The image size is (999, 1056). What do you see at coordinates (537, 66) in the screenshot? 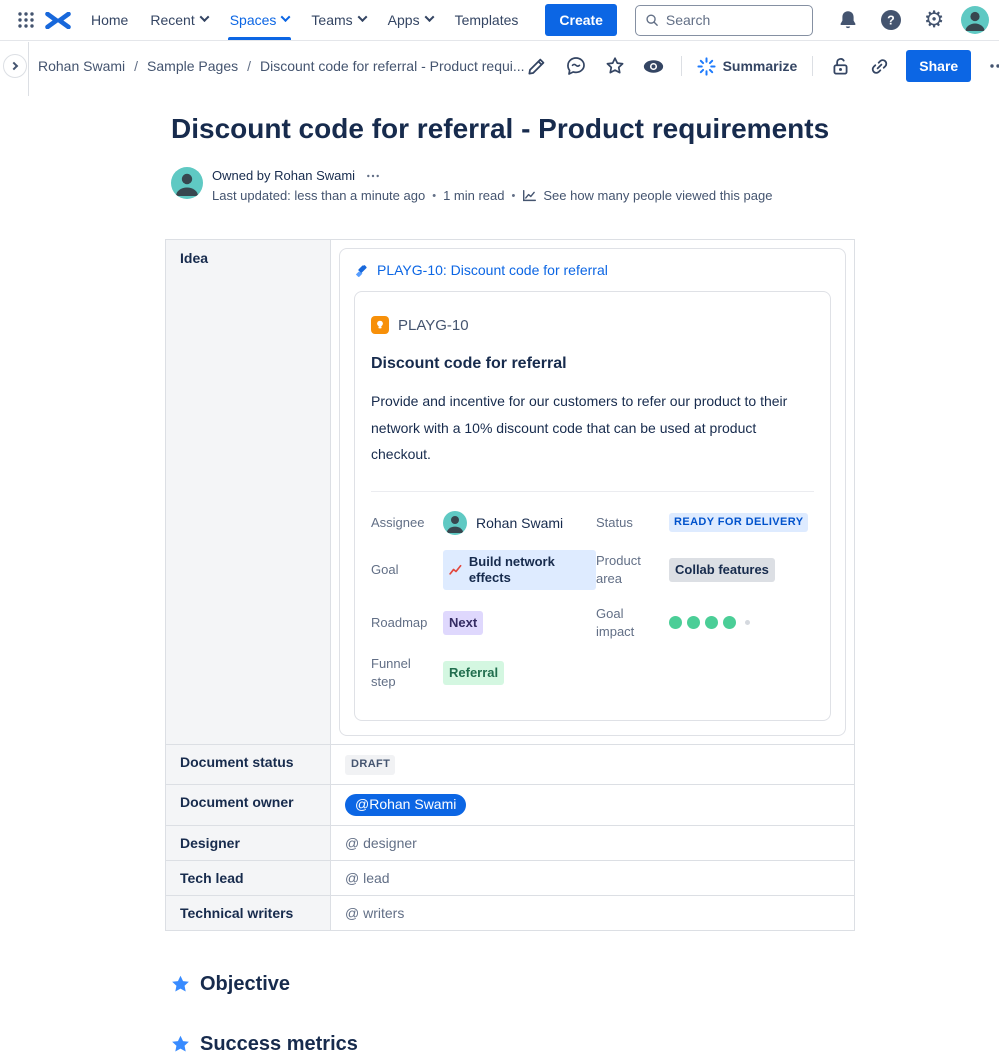
I see `edit-button` at bounding box center [537, 66].